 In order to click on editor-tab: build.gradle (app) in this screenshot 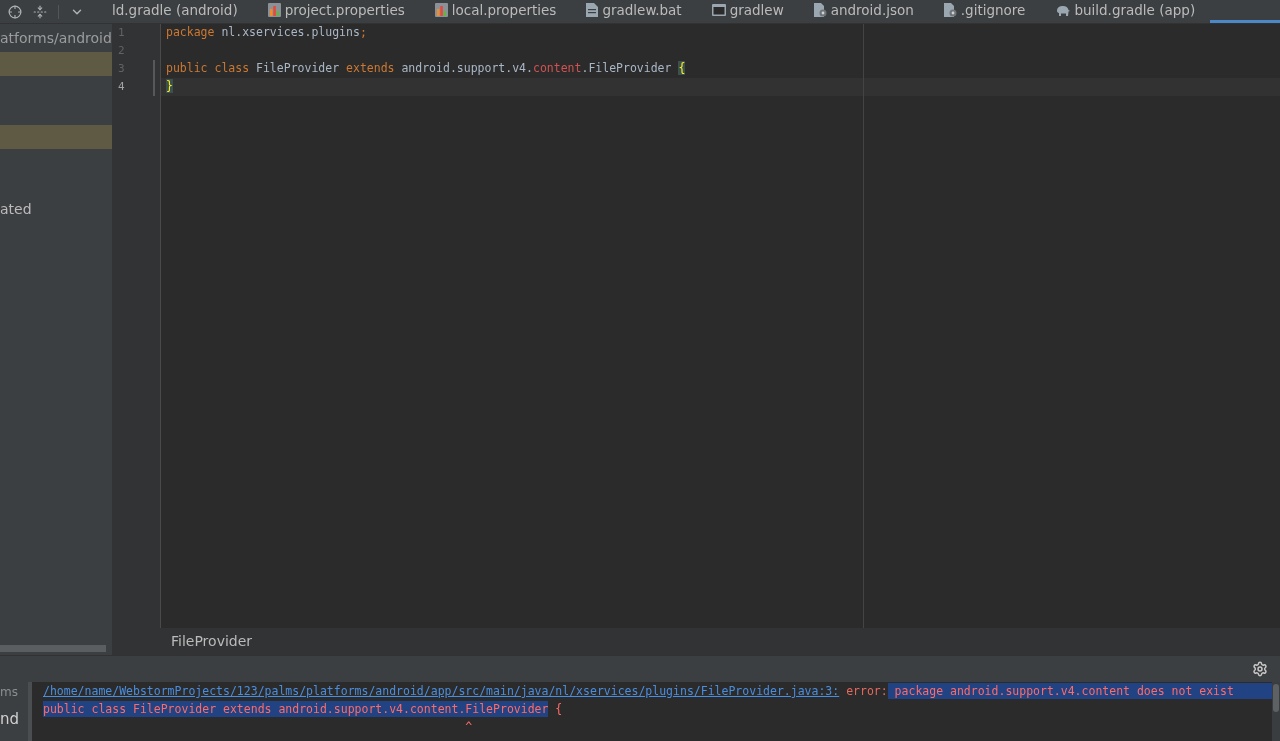, I will do `click(1125, 11)`.